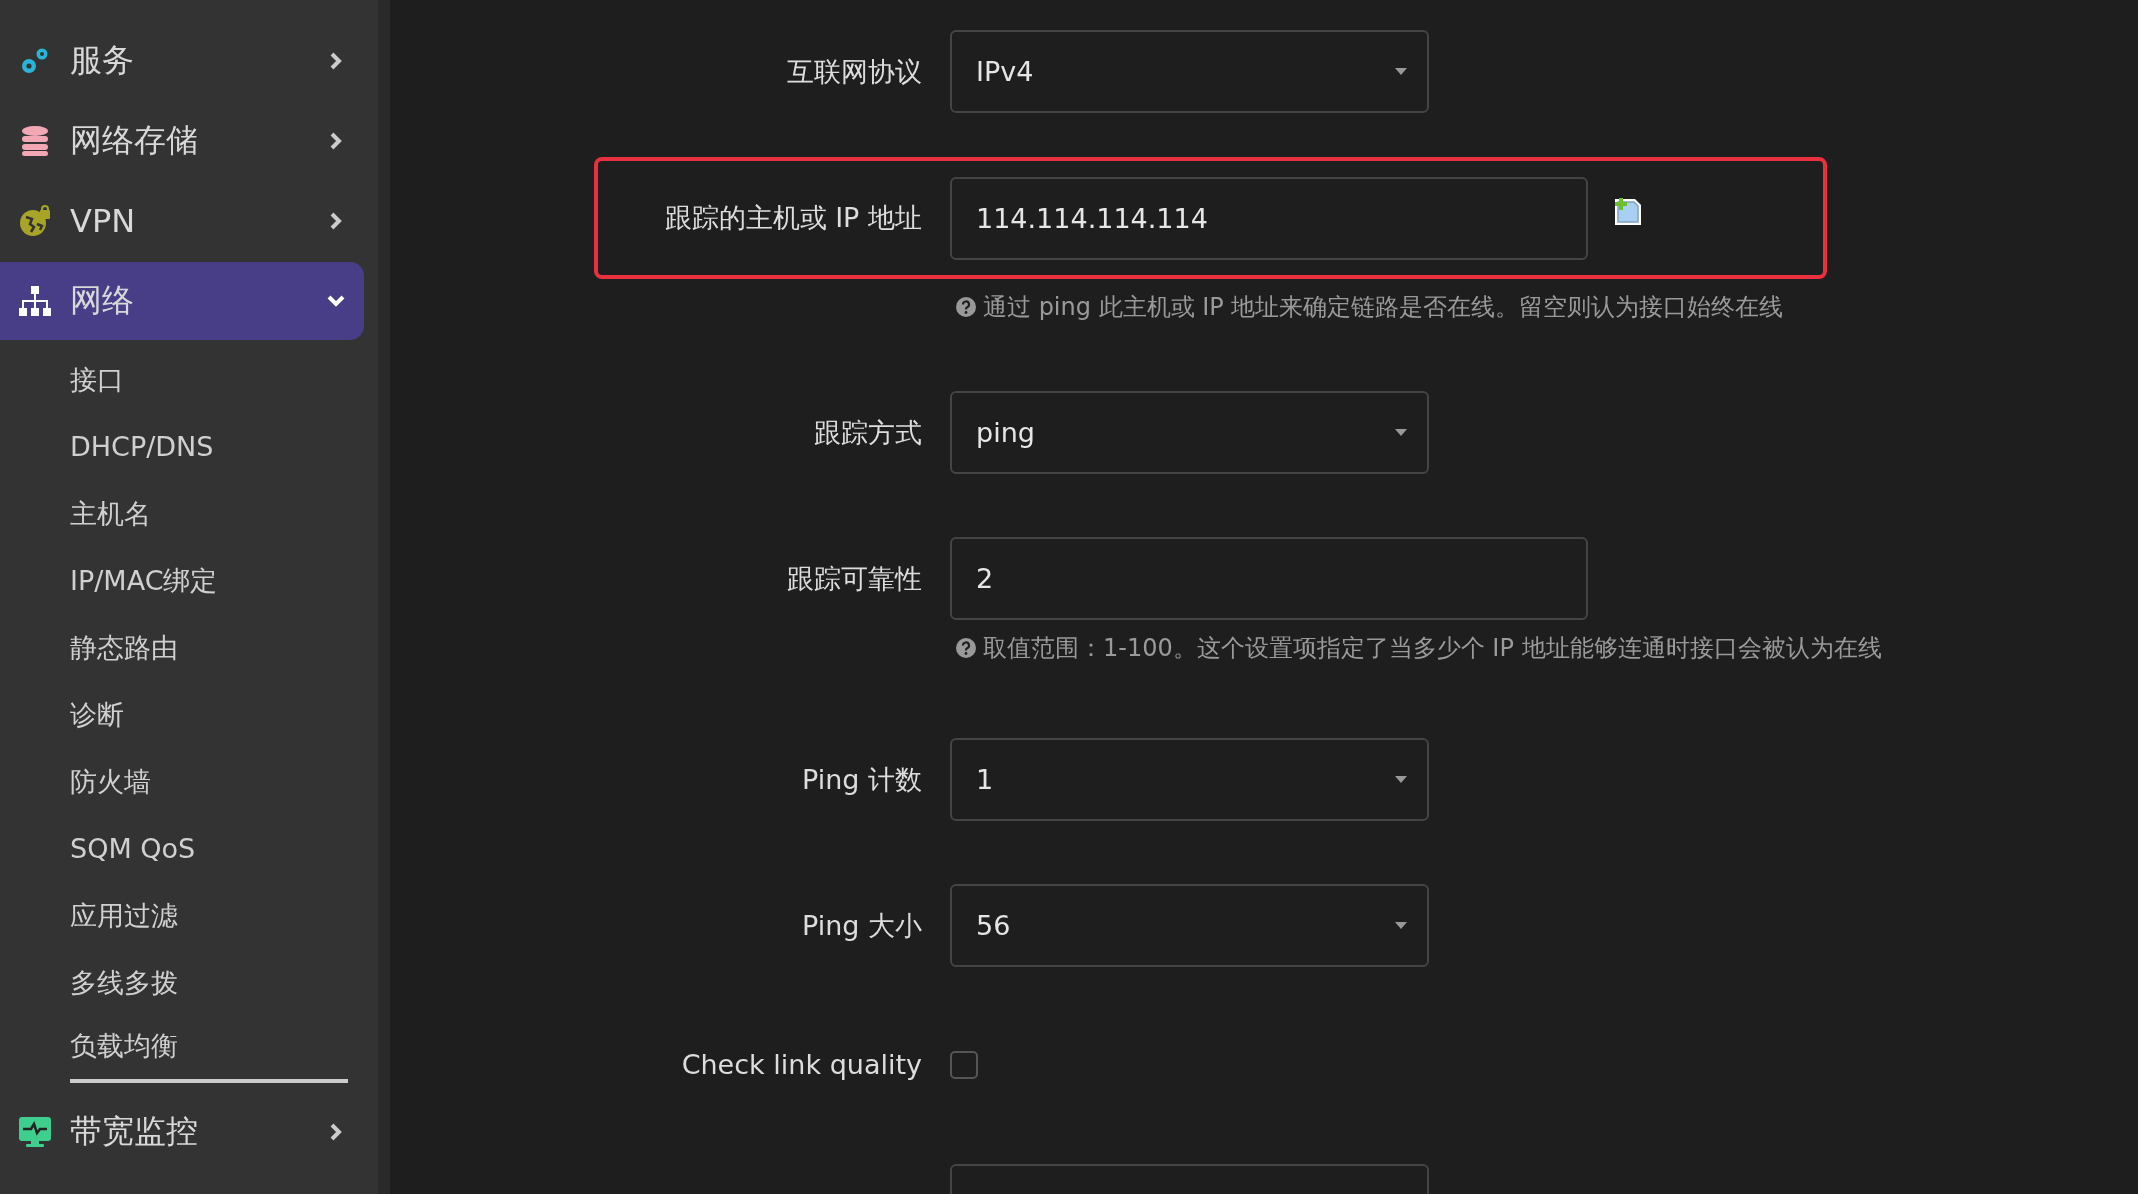 This screenshot has width=2138, height=1194. Describe the element at coordinates (1628, 212) in the screenshot. I see `add-file-icon` at that location.